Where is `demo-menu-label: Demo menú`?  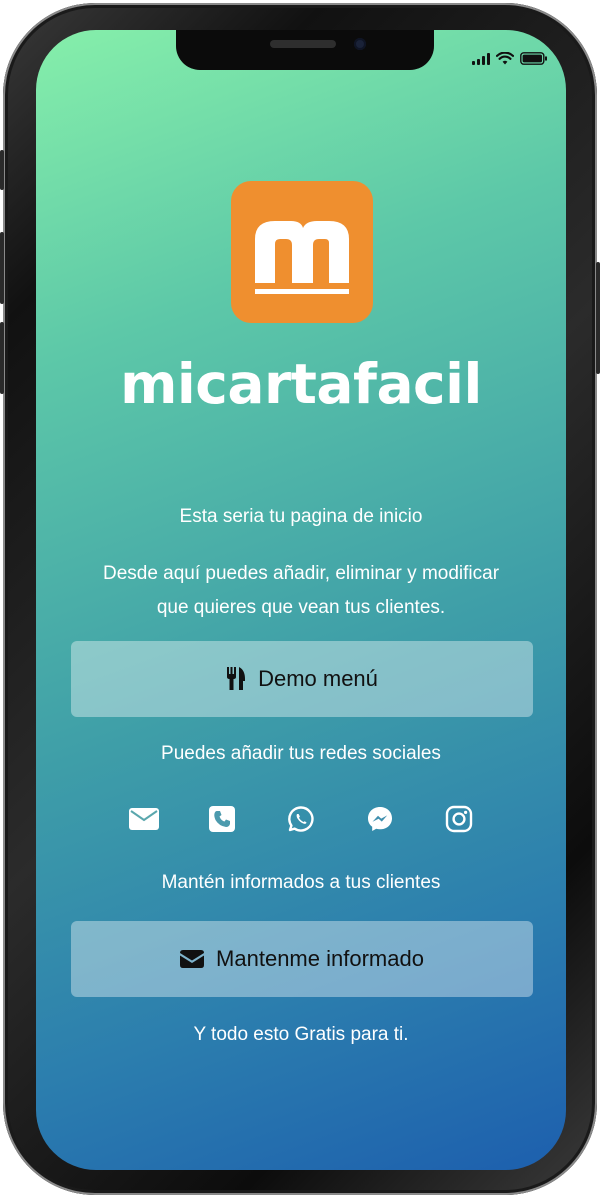
demo-menu-label: Demo menú is located at coordinates (318, 678).